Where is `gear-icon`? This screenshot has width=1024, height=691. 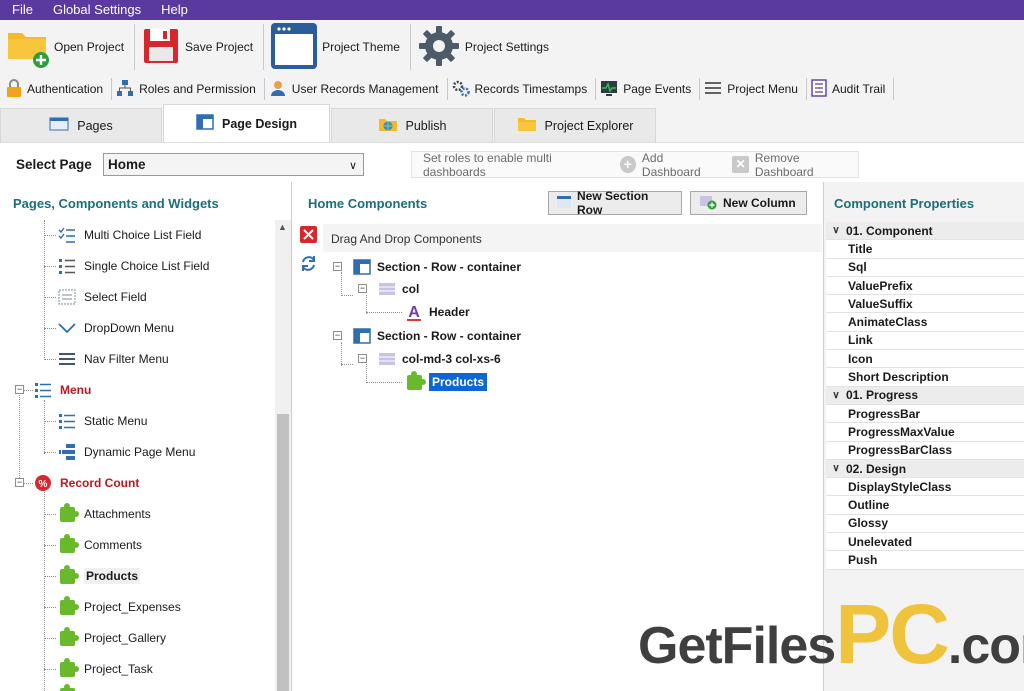
gear-icon is located at coordinates (439, 47).